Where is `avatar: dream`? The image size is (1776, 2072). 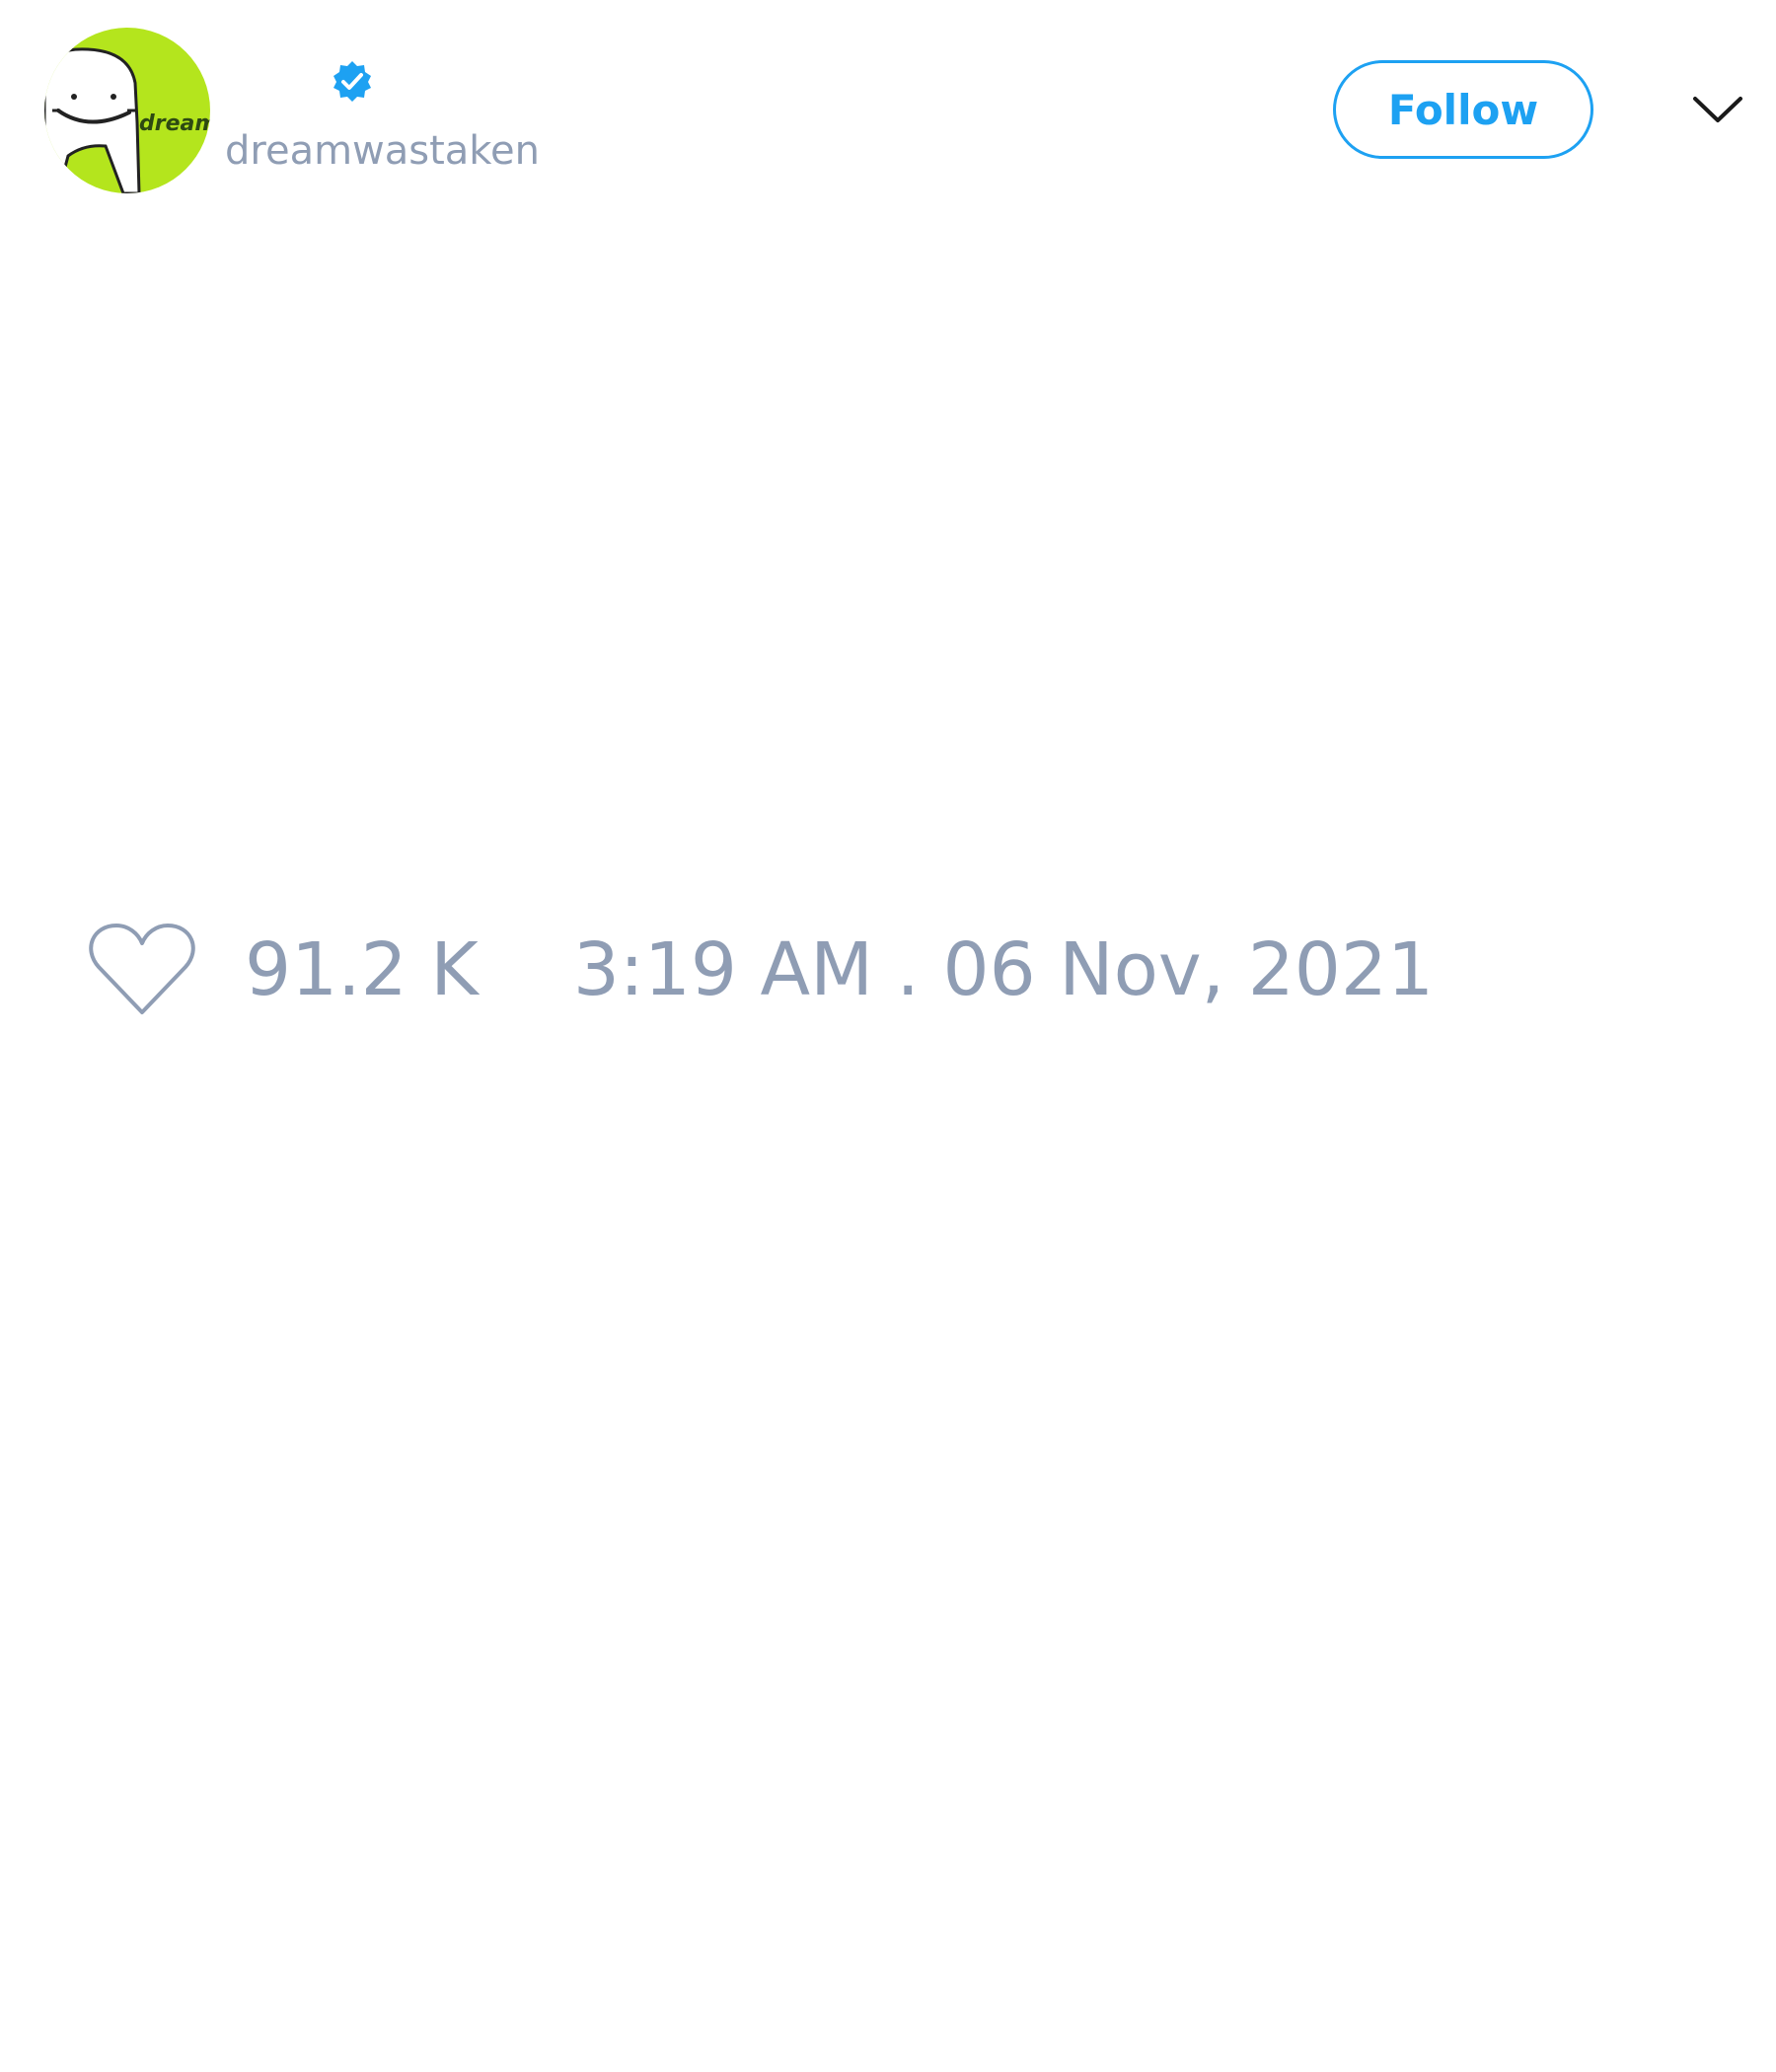
avatar: dream is located at coordinates (127, 111).